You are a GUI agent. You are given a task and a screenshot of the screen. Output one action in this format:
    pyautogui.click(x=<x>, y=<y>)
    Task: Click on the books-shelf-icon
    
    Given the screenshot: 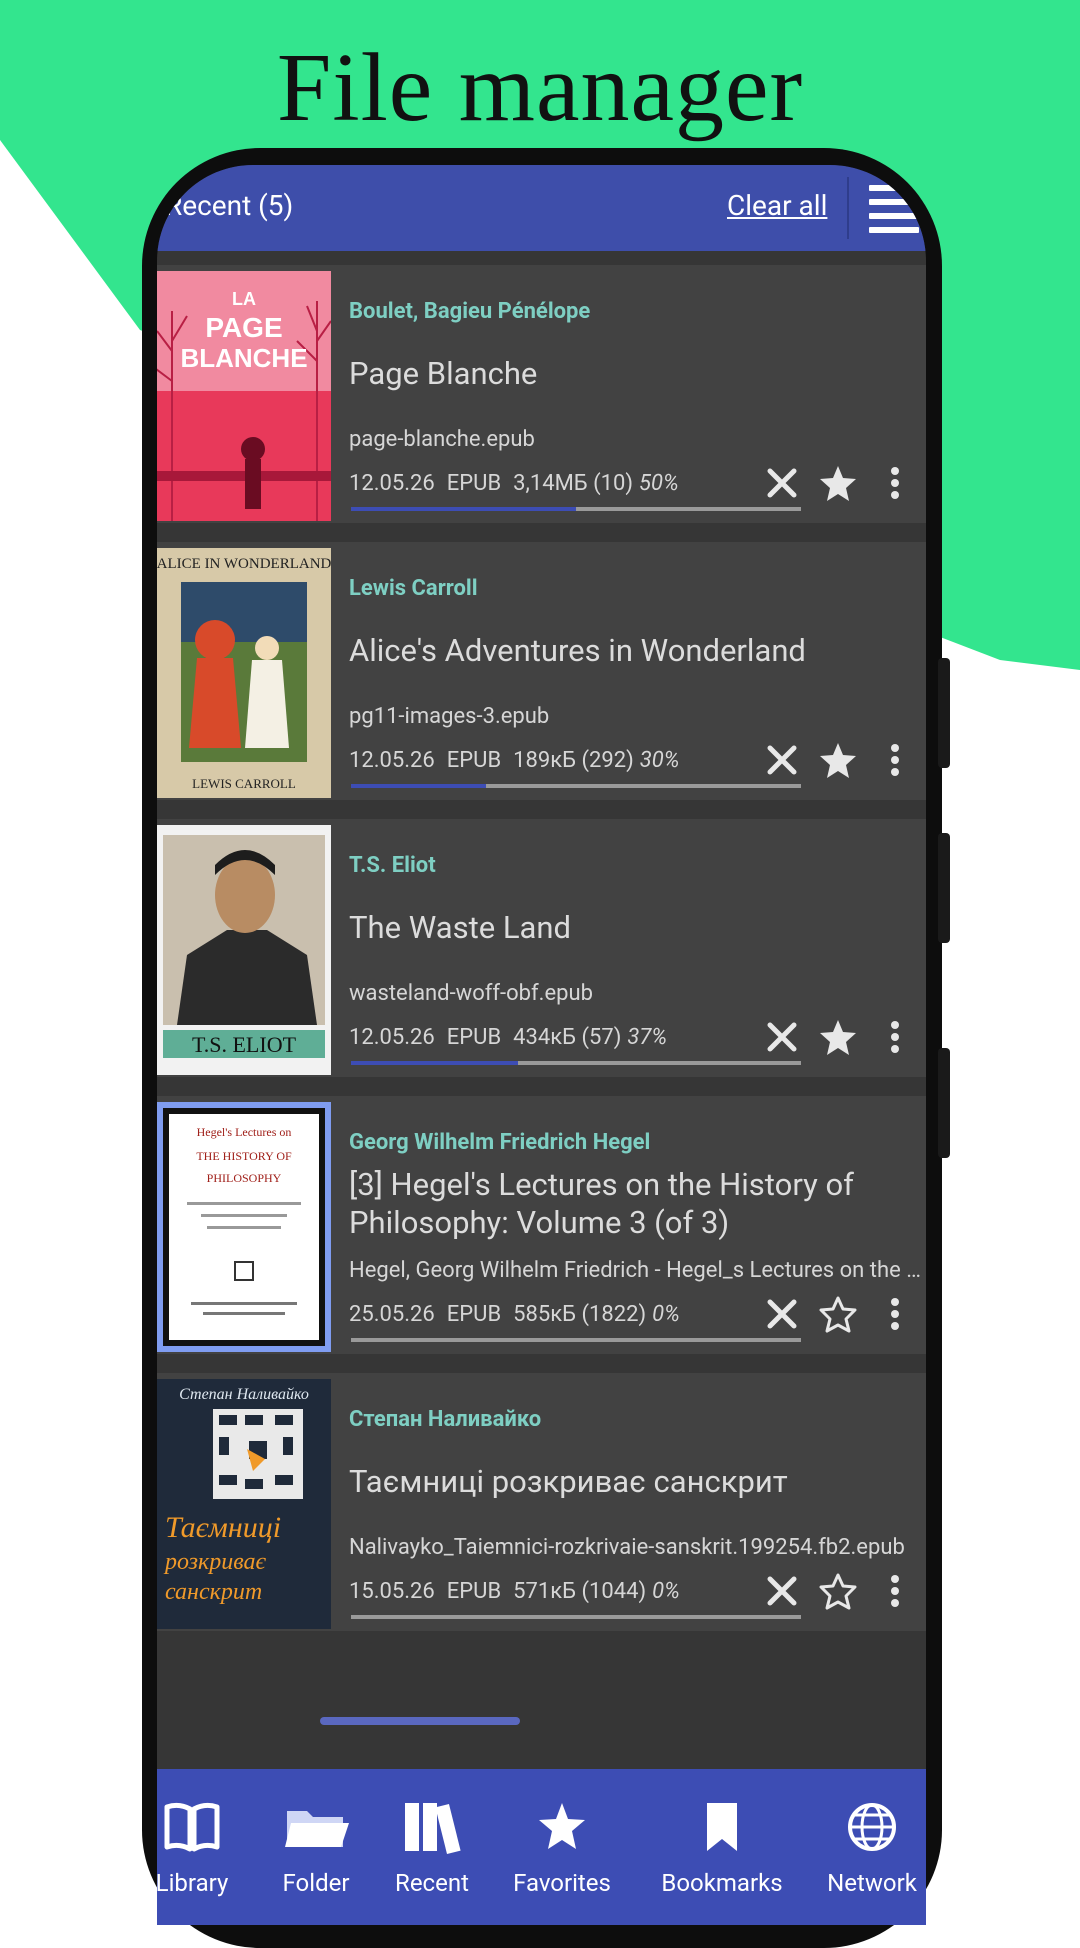 What is the action you would take?
    pyautogui.click(x=433, y=1828)
    